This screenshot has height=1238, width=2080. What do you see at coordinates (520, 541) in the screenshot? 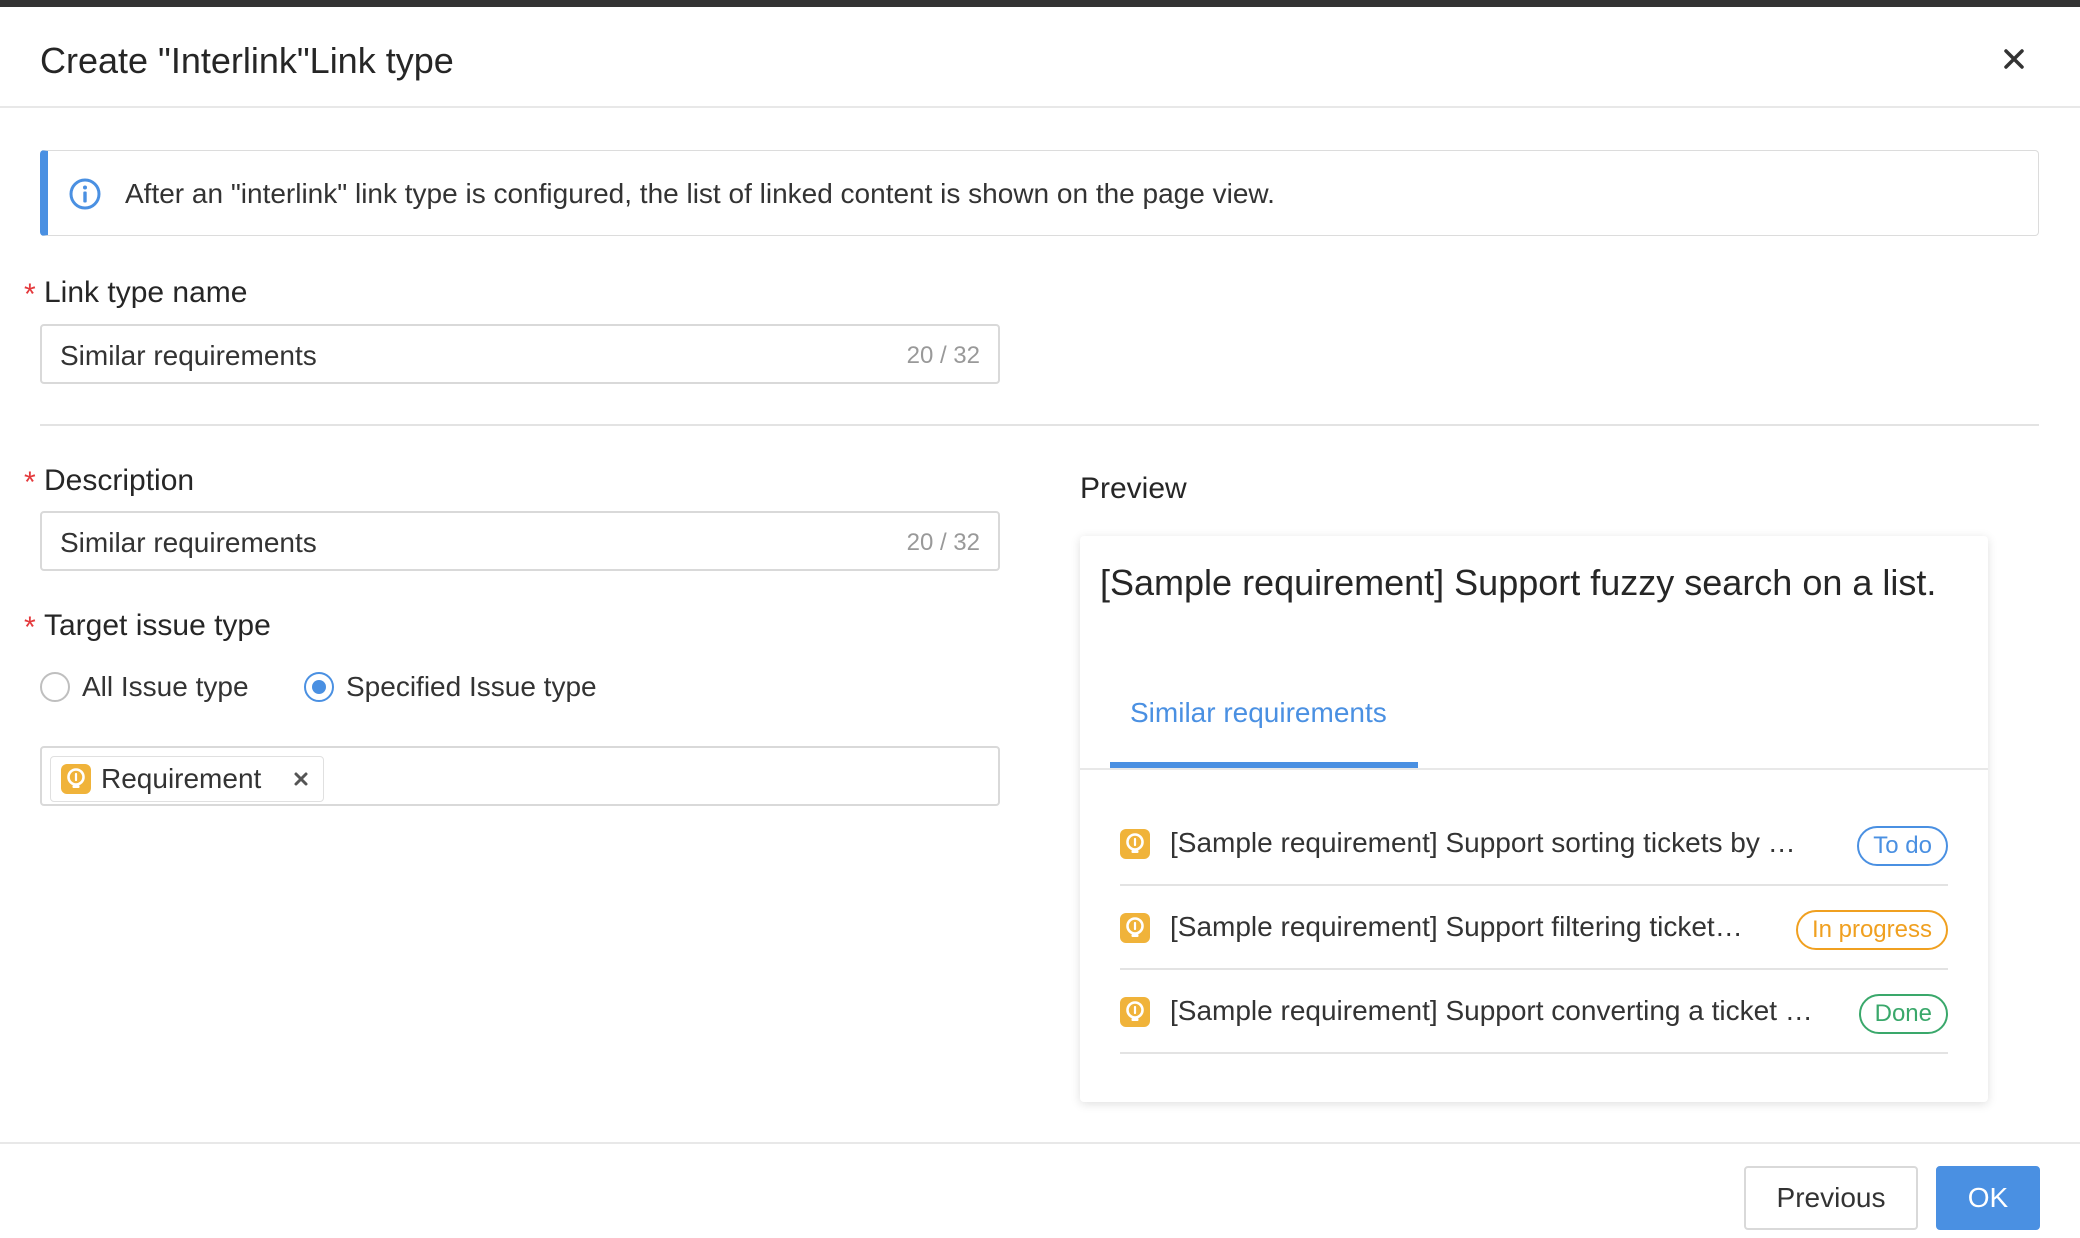
I see `description-input: Similar requirements 20 / 32` at bounding box center [520, 541].